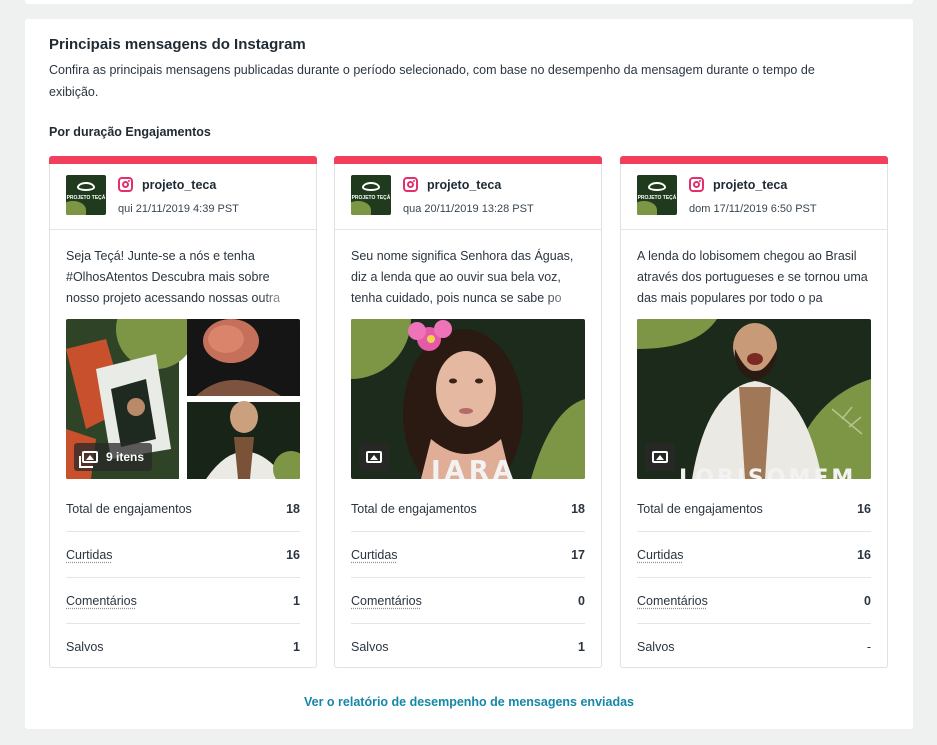 The image size is (937, 745). I want to click on post-date: qui 21/11/2019 4:39 PST, so click(178, 209).